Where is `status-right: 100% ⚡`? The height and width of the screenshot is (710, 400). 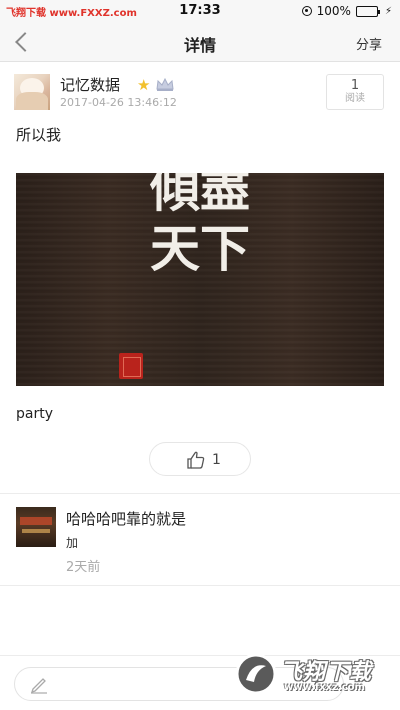 status-right: 100% ⚡ is located at coordinates (346, 11).